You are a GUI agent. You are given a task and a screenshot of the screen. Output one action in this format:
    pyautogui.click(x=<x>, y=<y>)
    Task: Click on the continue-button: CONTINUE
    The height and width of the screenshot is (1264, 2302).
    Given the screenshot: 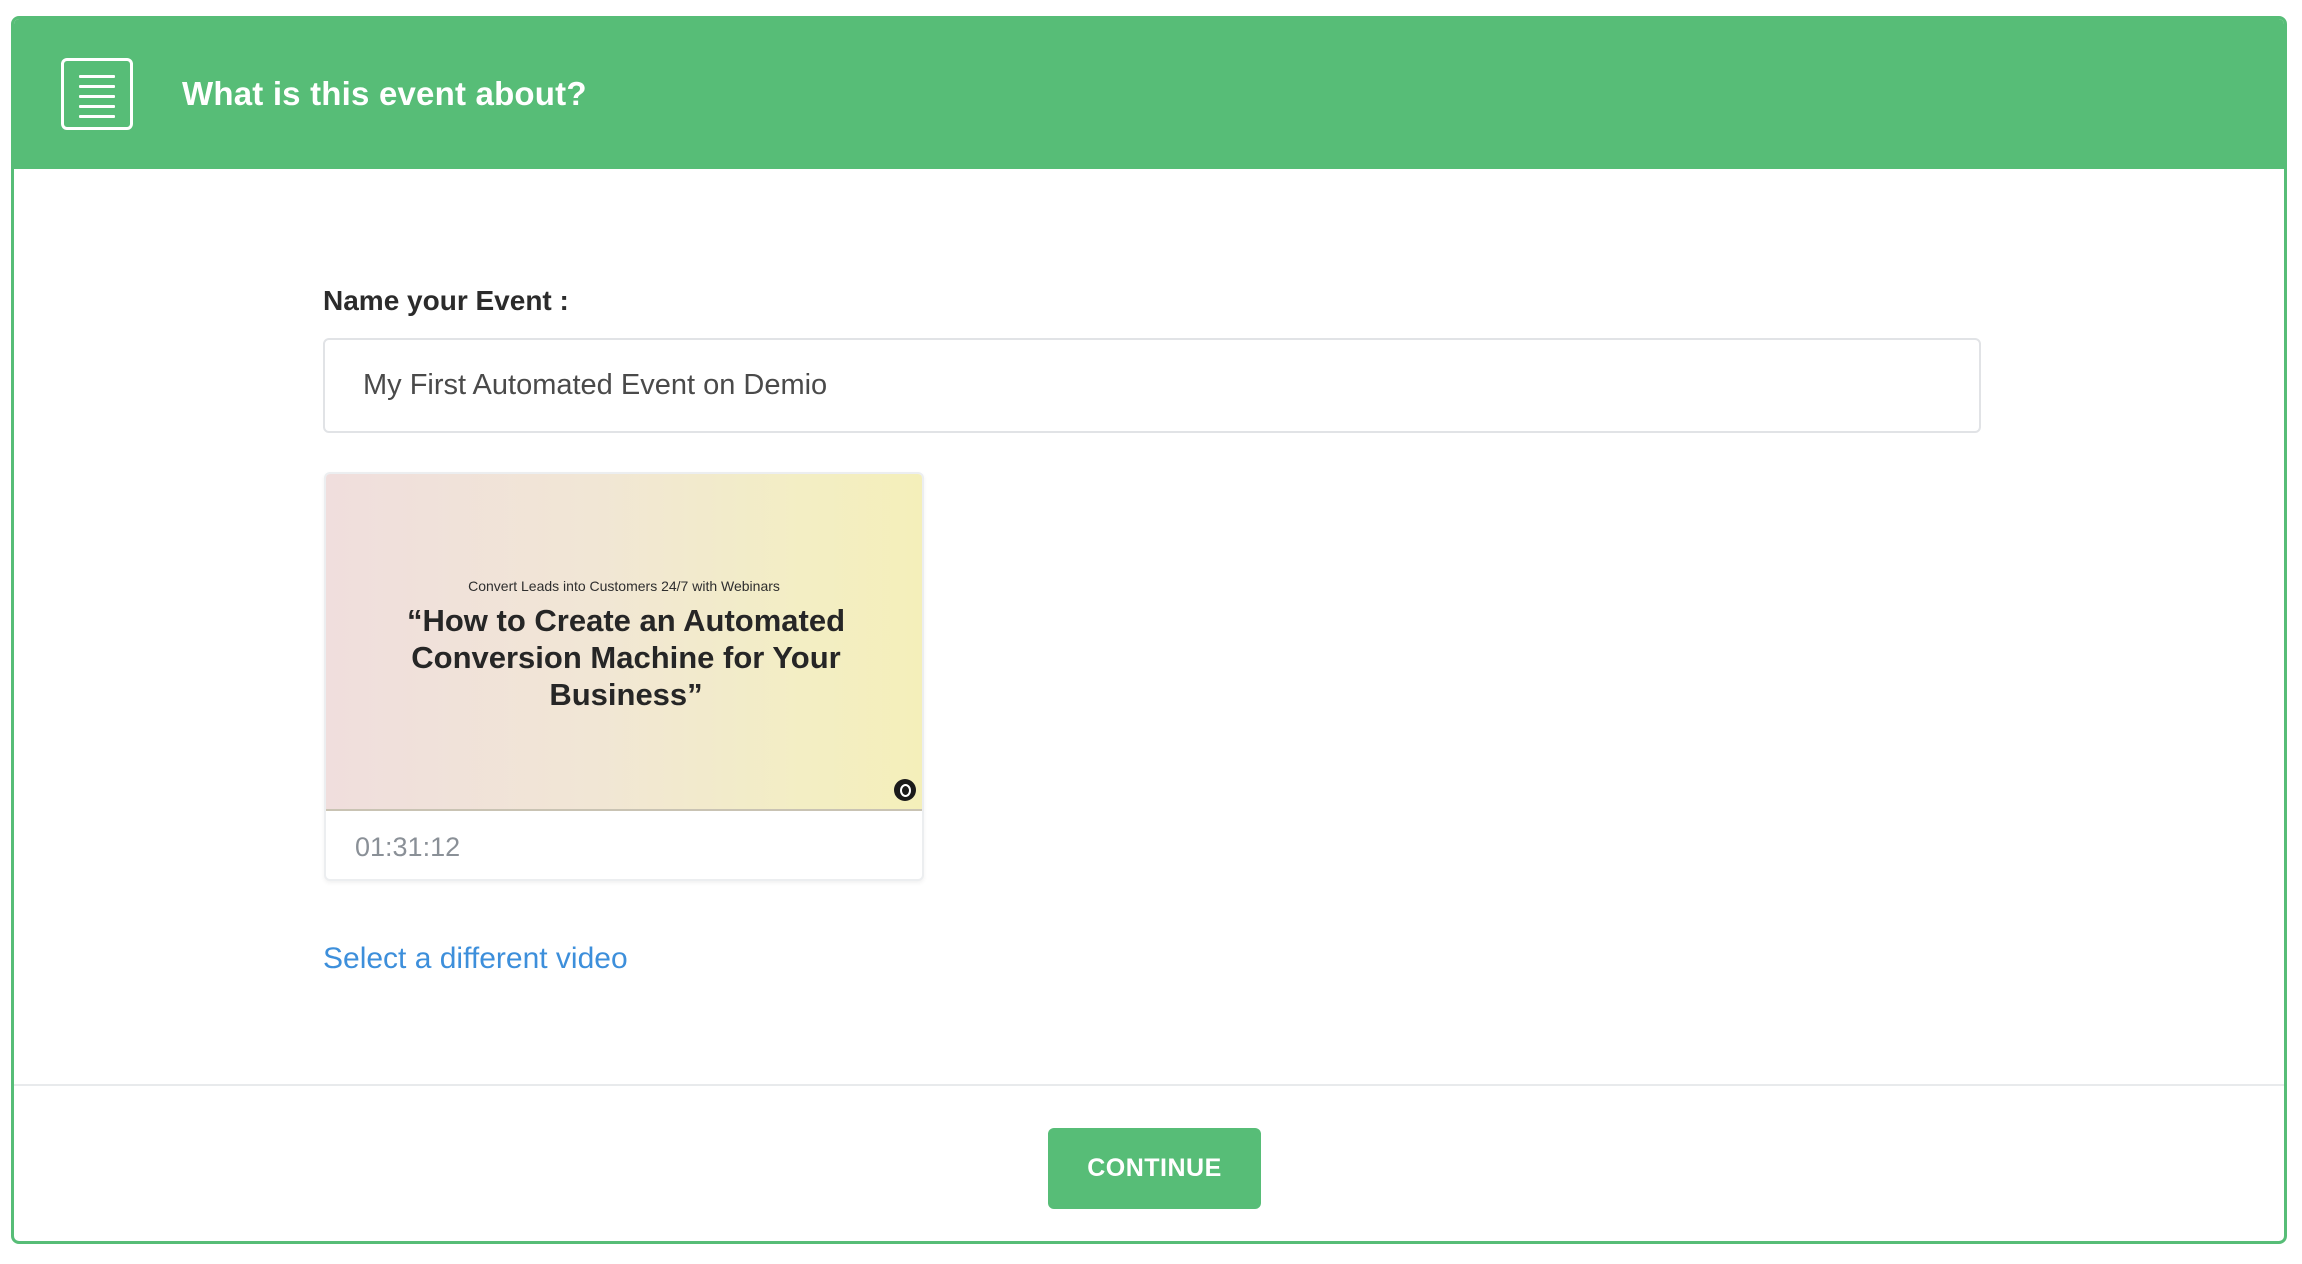 What is the action you would take?
    pyautogui.click(x=1154, y=1168)
    